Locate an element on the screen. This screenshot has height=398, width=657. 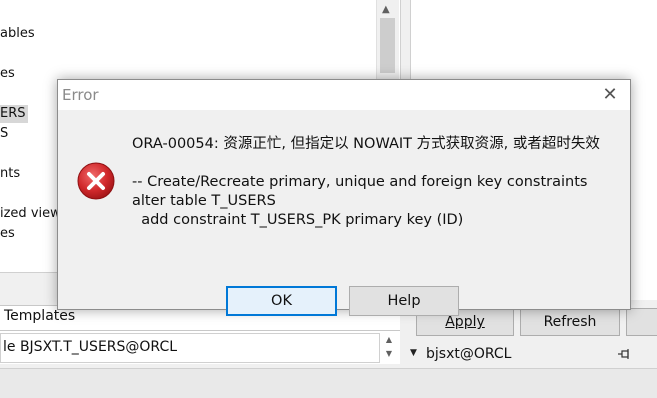
ok-button: OK is located at coordinates (281, 301).